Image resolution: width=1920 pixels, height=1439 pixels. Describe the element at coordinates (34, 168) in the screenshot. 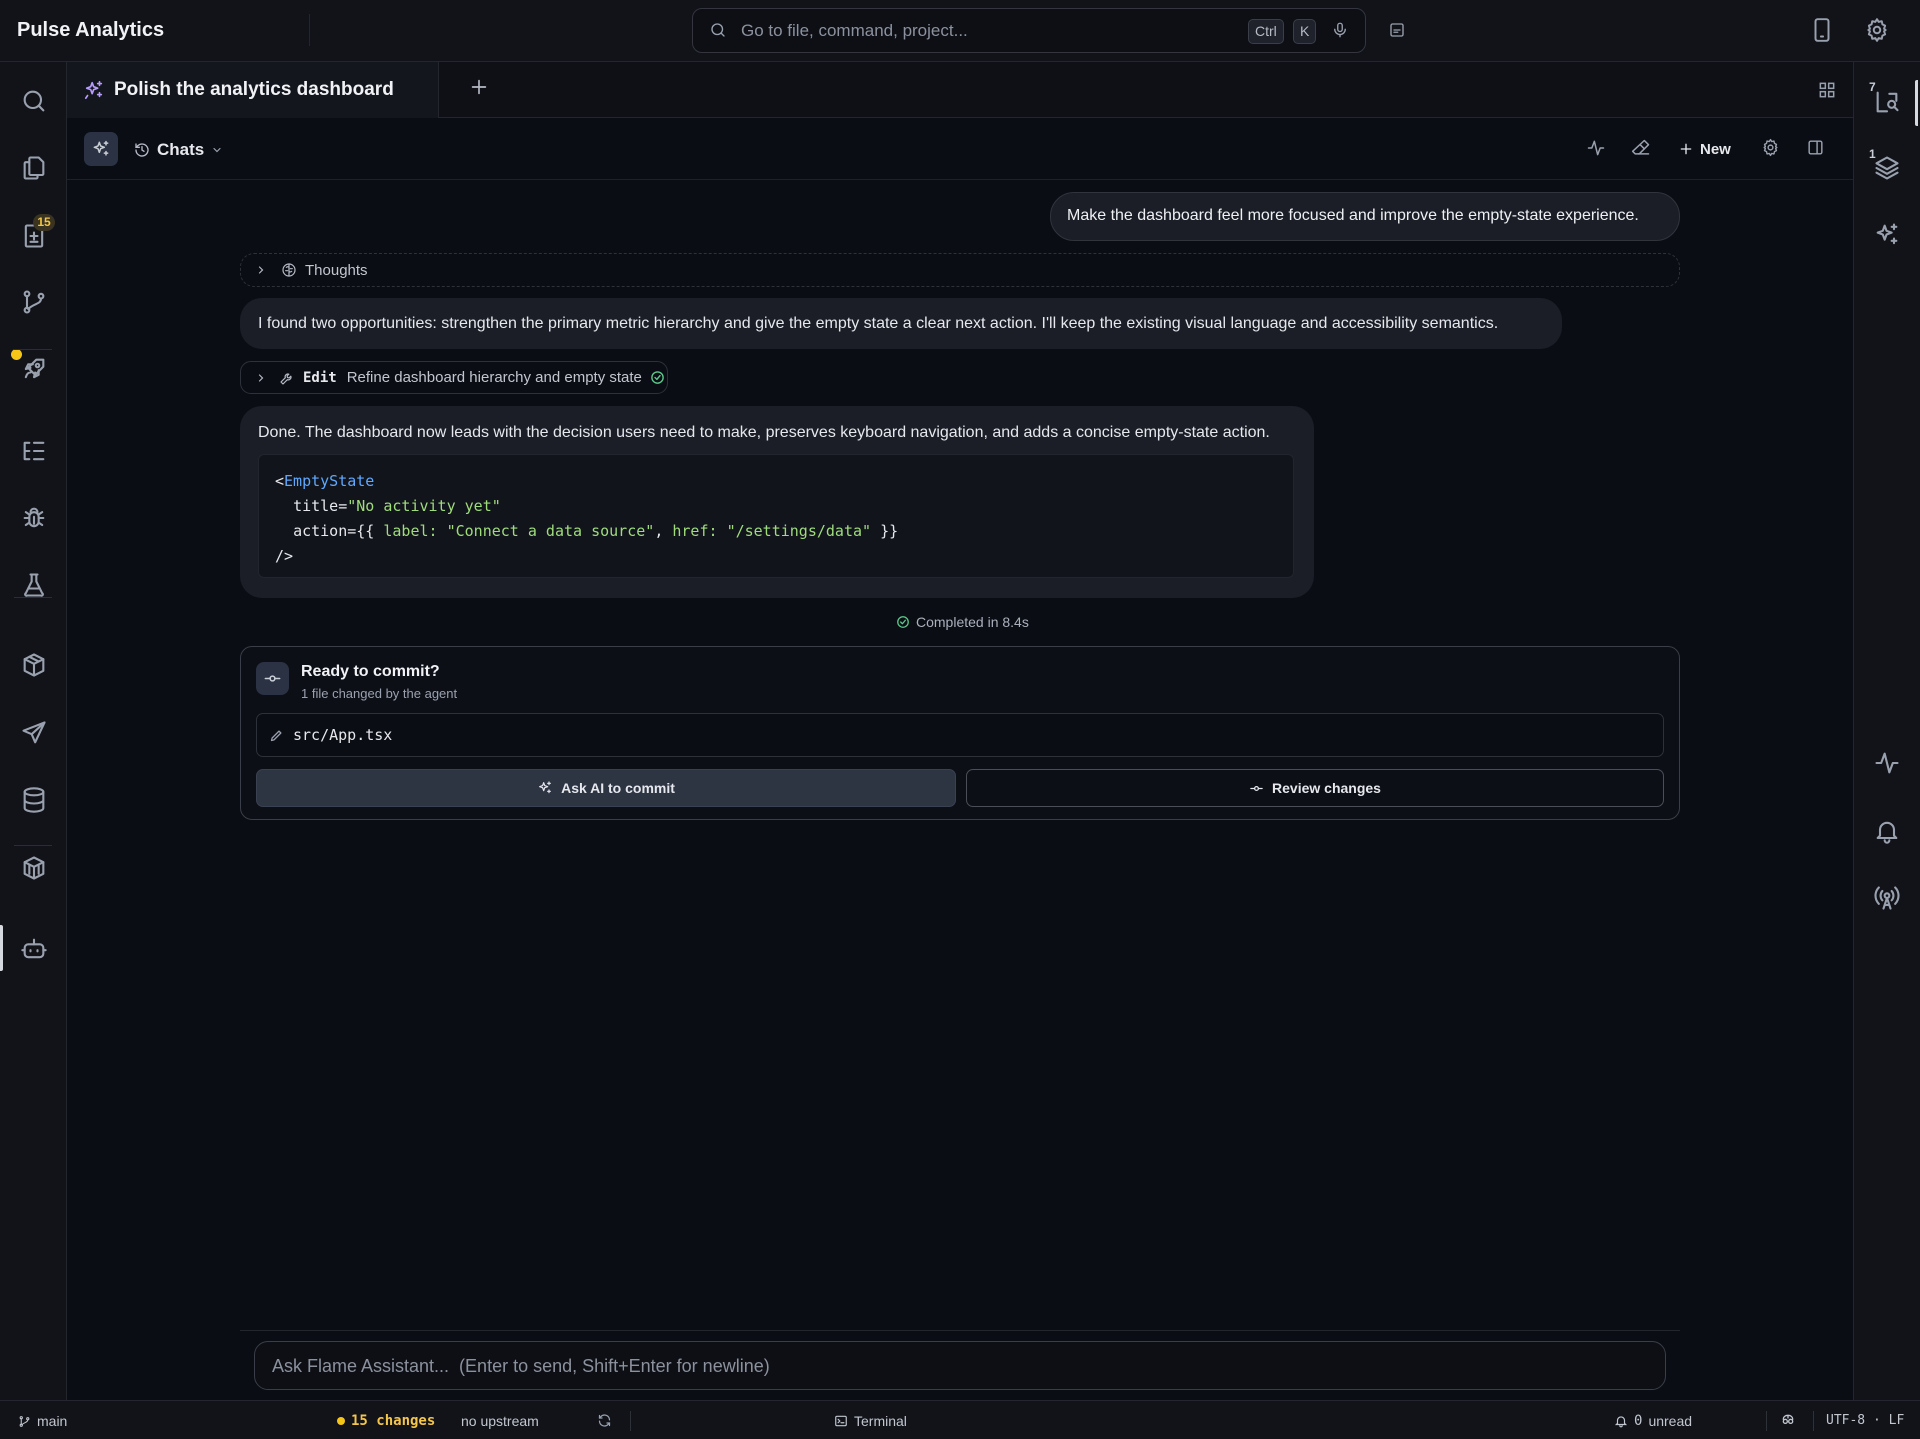

I see `files-icon` at that location.